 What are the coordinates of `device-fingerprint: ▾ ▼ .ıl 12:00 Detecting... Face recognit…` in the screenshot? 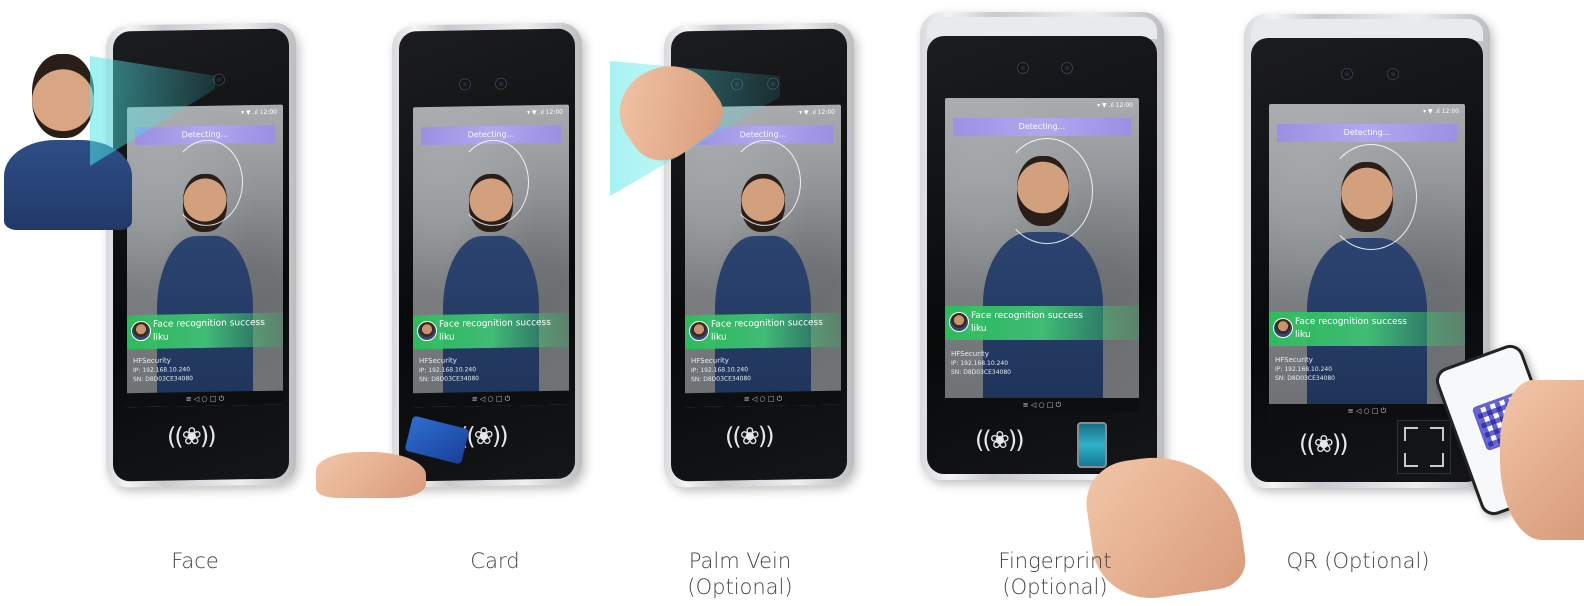 It's located at (1042, 246).